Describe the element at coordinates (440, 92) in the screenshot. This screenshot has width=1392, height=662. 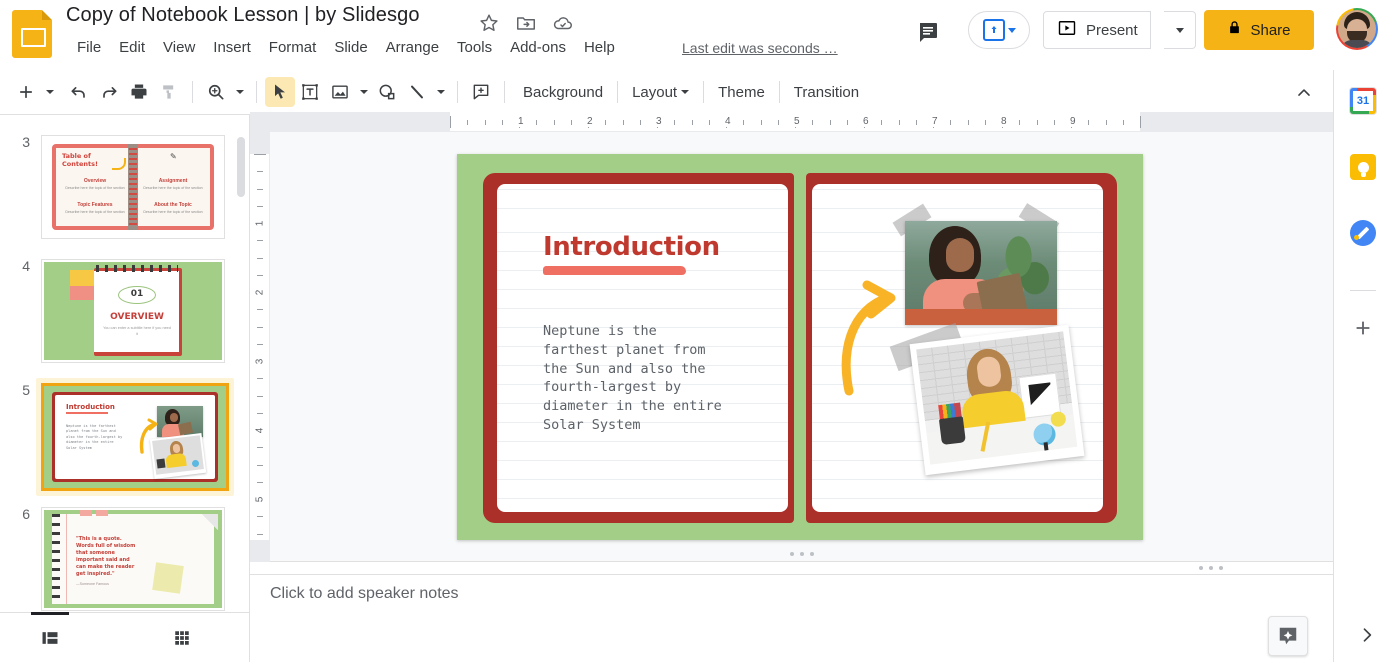
I see `line-dropdown` at that location.